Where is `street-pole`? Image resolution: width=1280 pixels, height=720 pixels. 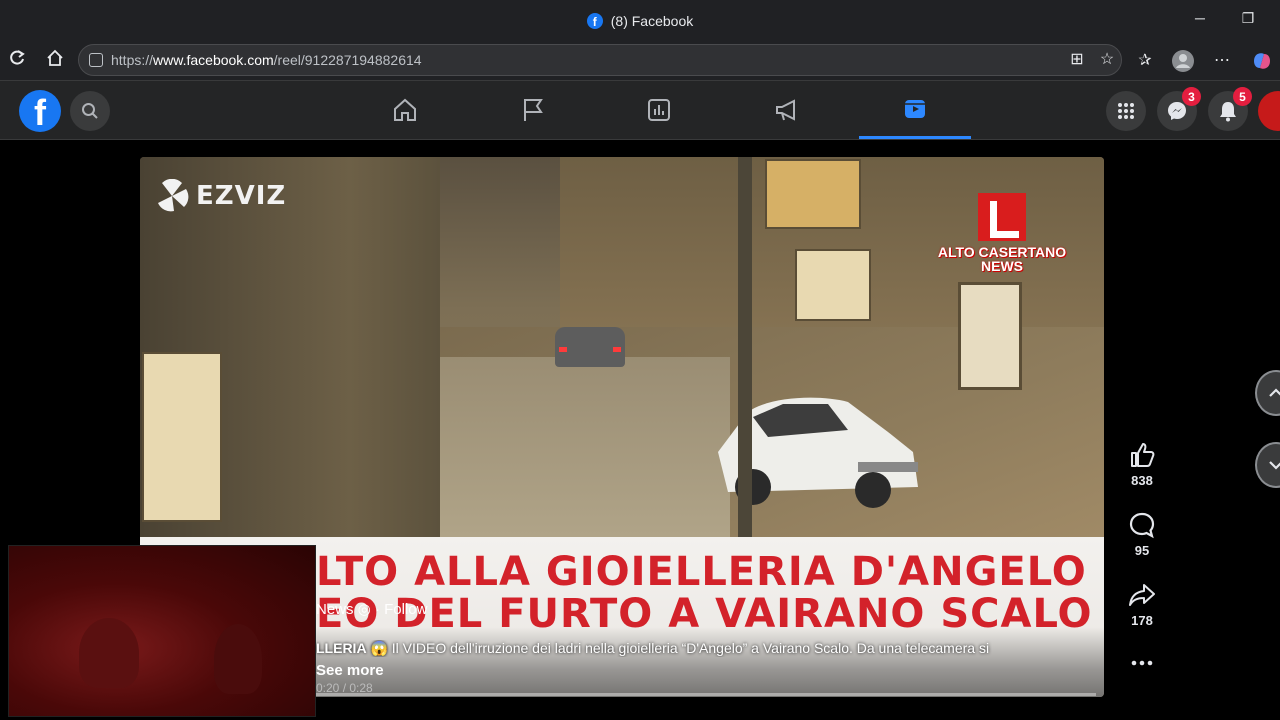
street-pole is located at coordinates (745, 347).